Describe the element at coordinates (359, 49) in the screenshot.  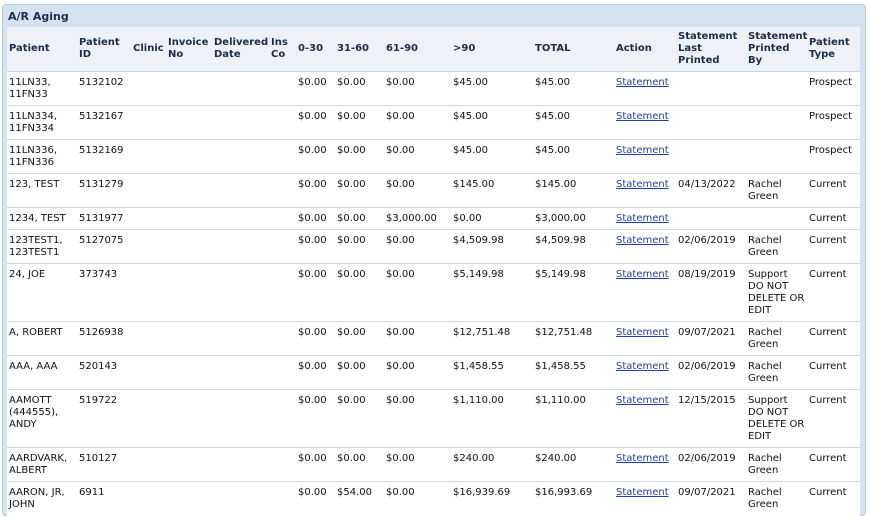
I see `col-header-31-60: 31-60` at that location.